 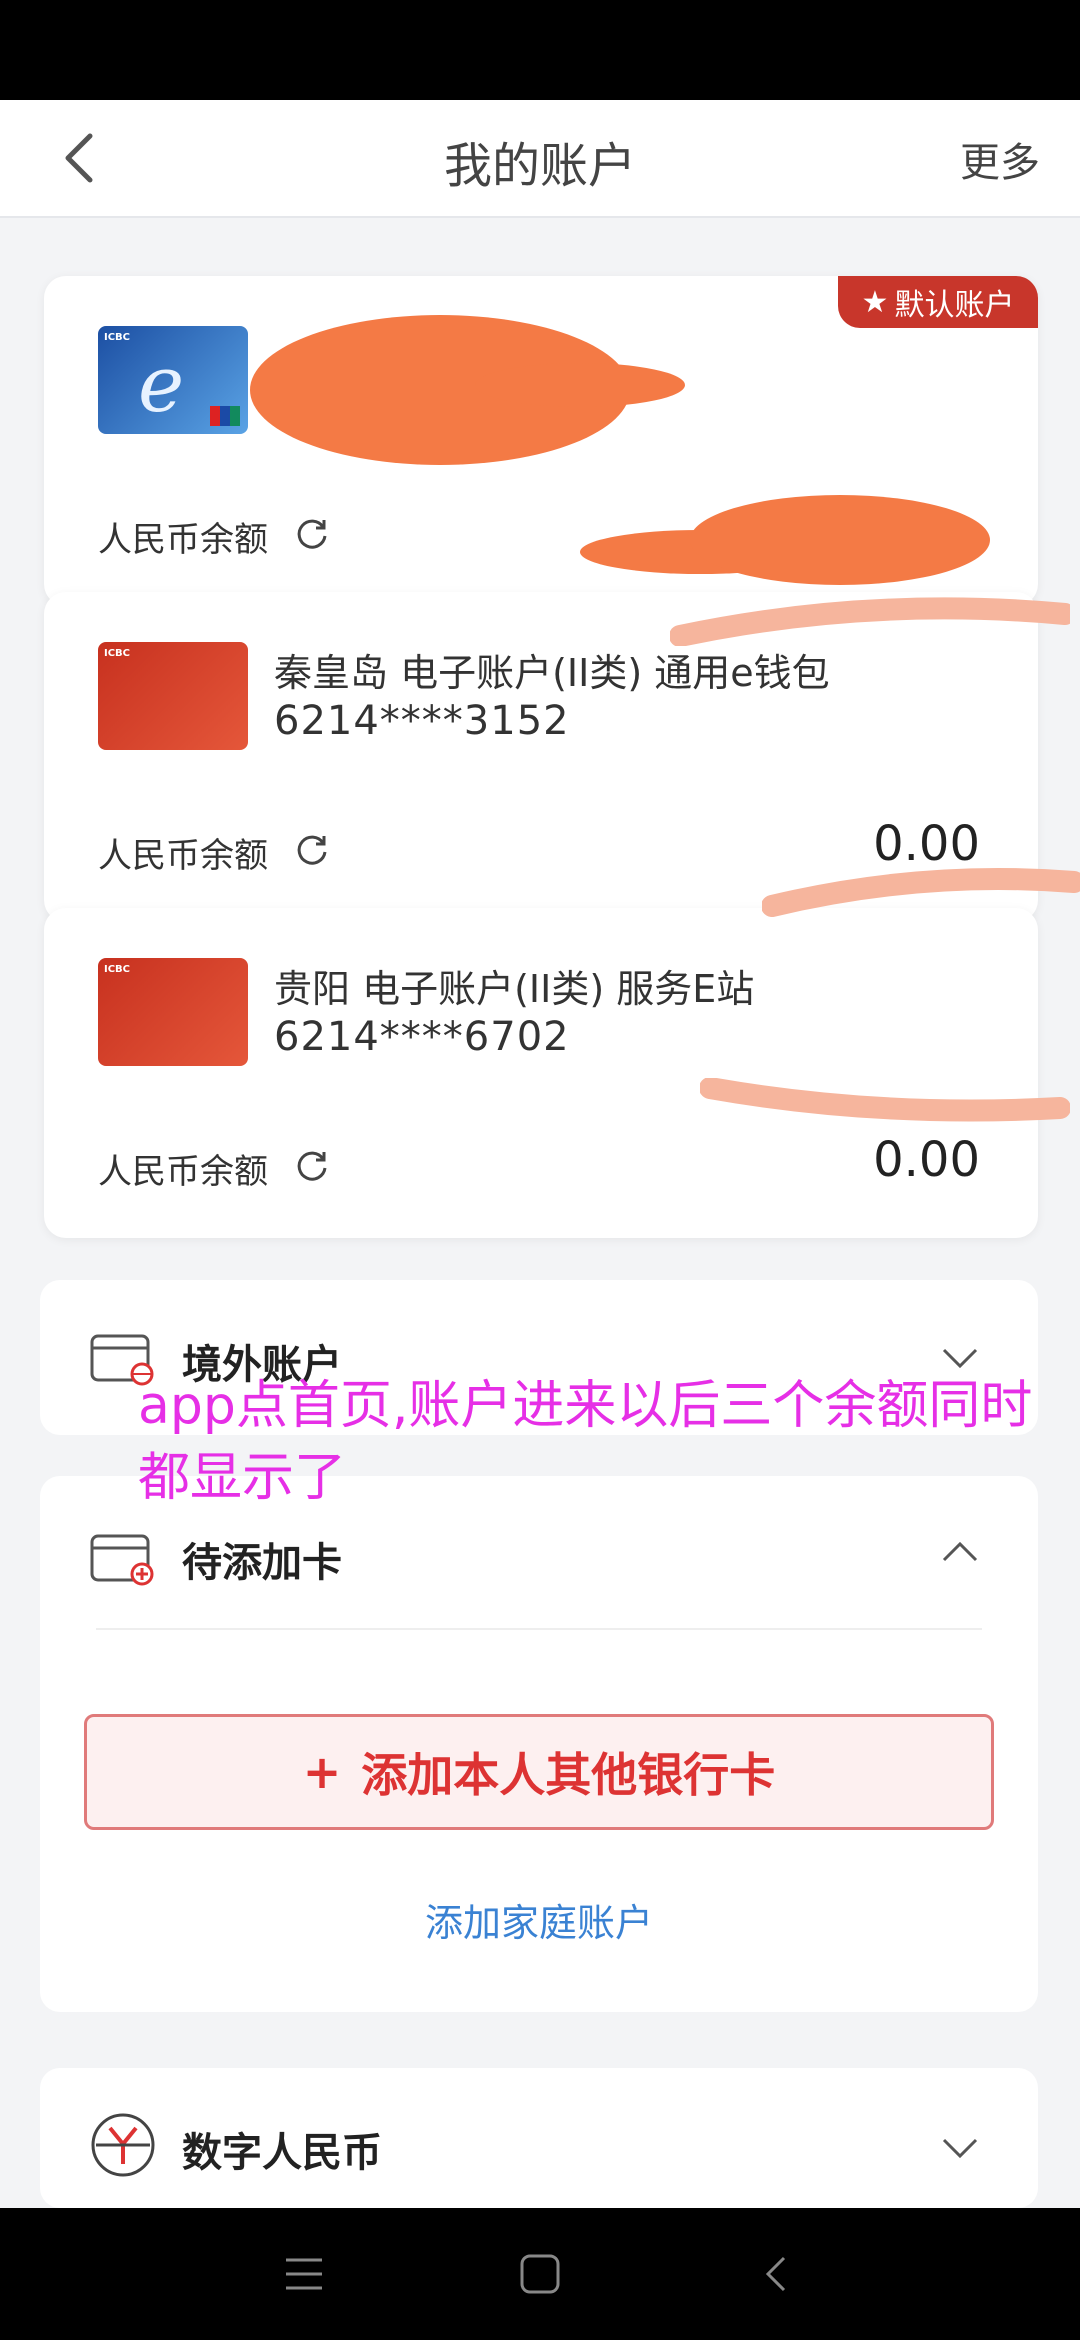 I want to click on card-add-icon, so click(x=122, y=1560).